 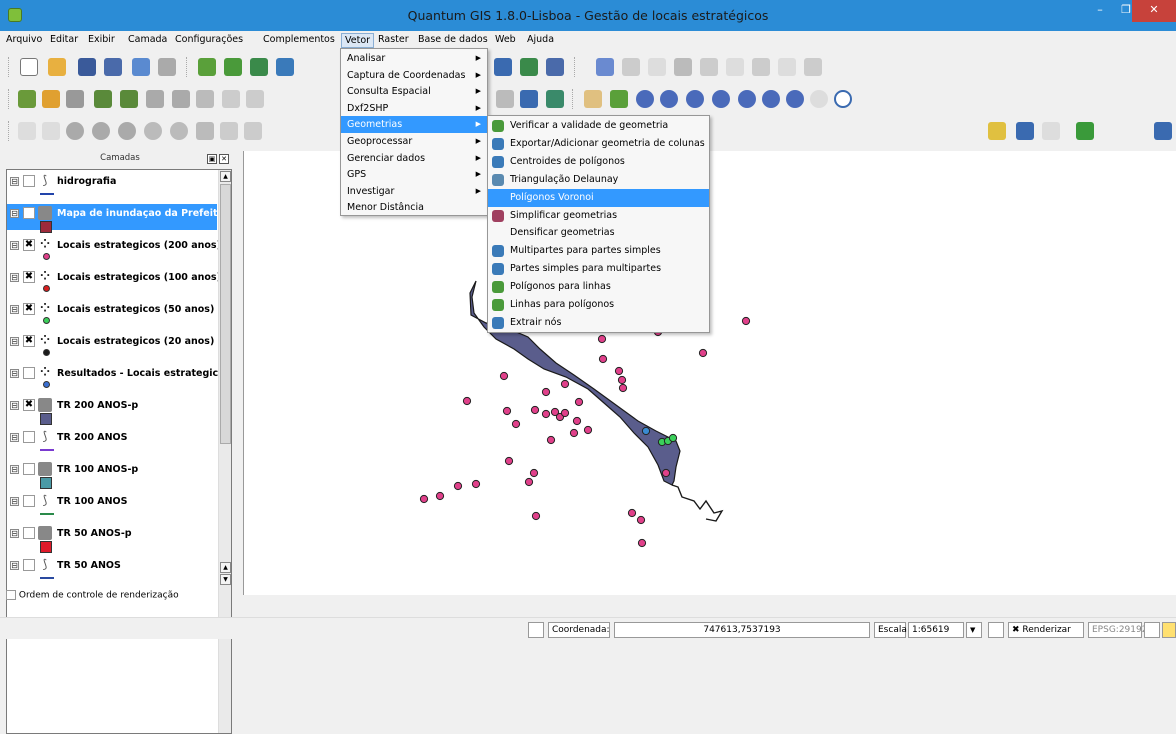 What do you see at coordinates (747, 99) in the screenshot?
I see `zoom-layer-icon` at bounding box center [747, 99].